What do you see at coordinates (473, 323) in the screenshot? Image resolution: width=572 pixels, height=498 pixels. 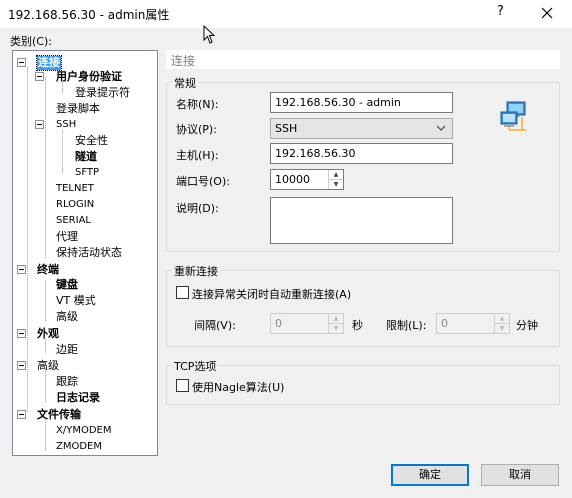 I see `limit-stepper: 0 ▲ ▼` at bounding box center [473, 323].